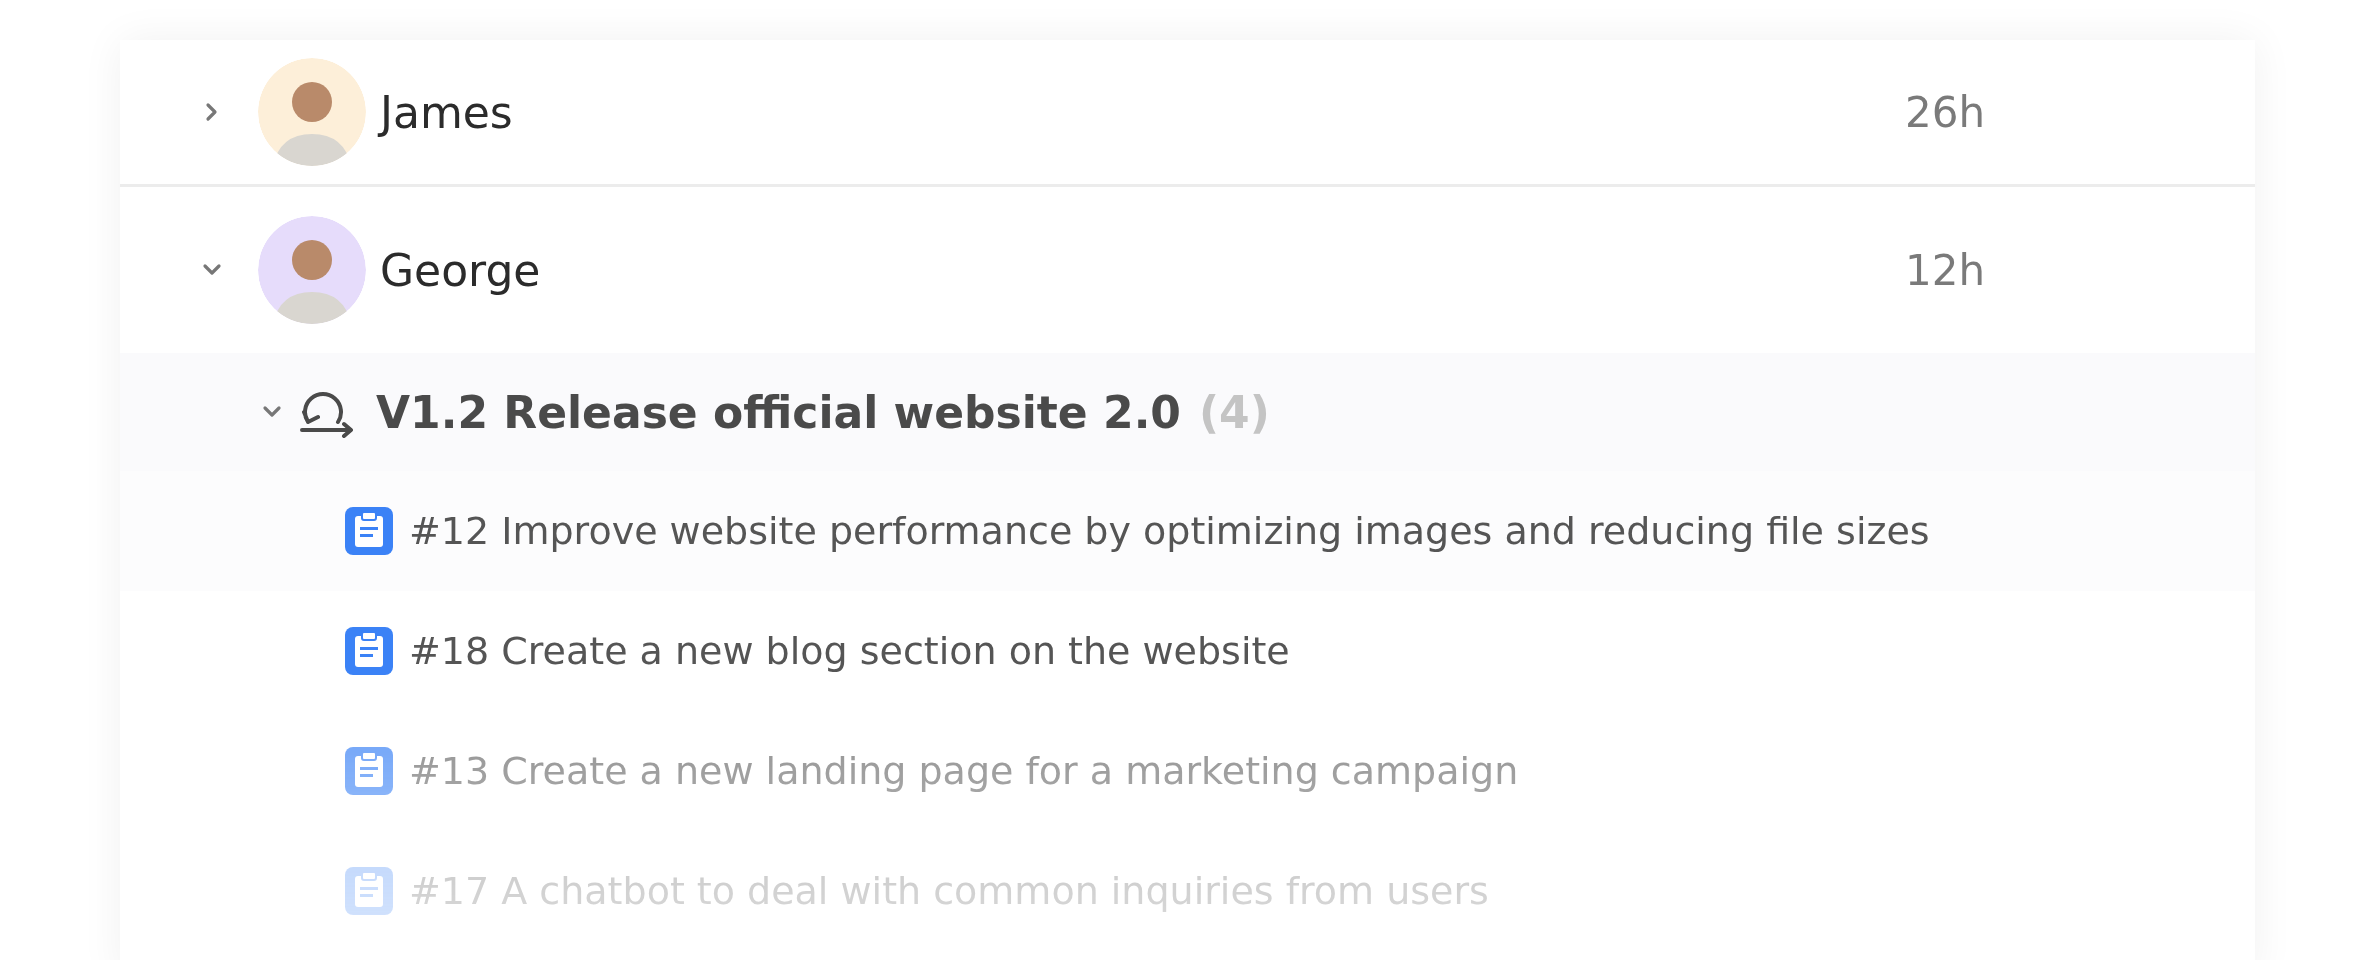 This screenshot has width=2376, height=960. Describe the element at coordinates (1169, 531) in the screenshot. I see `task-title: #12 Improve website performance by optimizing images and reducing file sizes` at that location.